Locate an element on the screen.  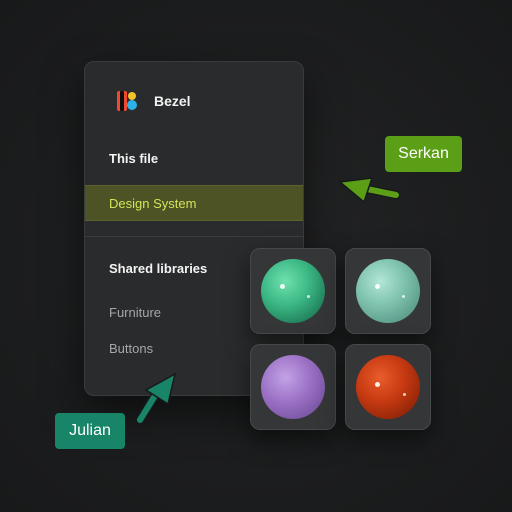
library-item-design-system: Design System is located at coordinates (194, 203).